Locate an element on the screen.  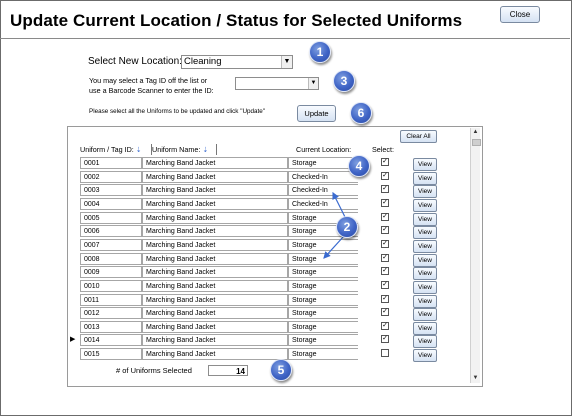
cell-tag-id: 0006 is located at coordinates (111, 231).